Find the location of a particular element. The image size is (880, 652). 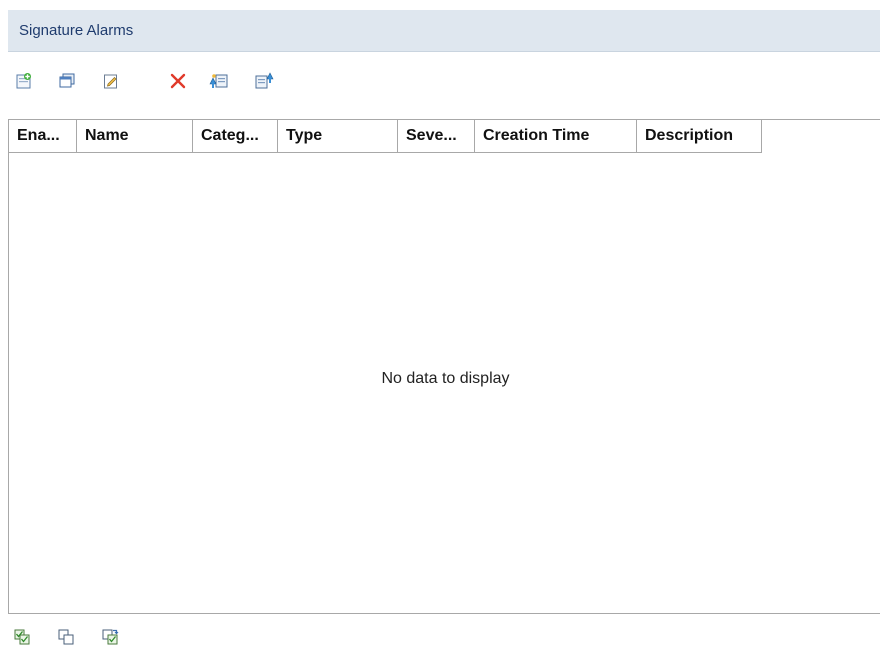

empty-message: No data to display is located at coordinates (445, 378).